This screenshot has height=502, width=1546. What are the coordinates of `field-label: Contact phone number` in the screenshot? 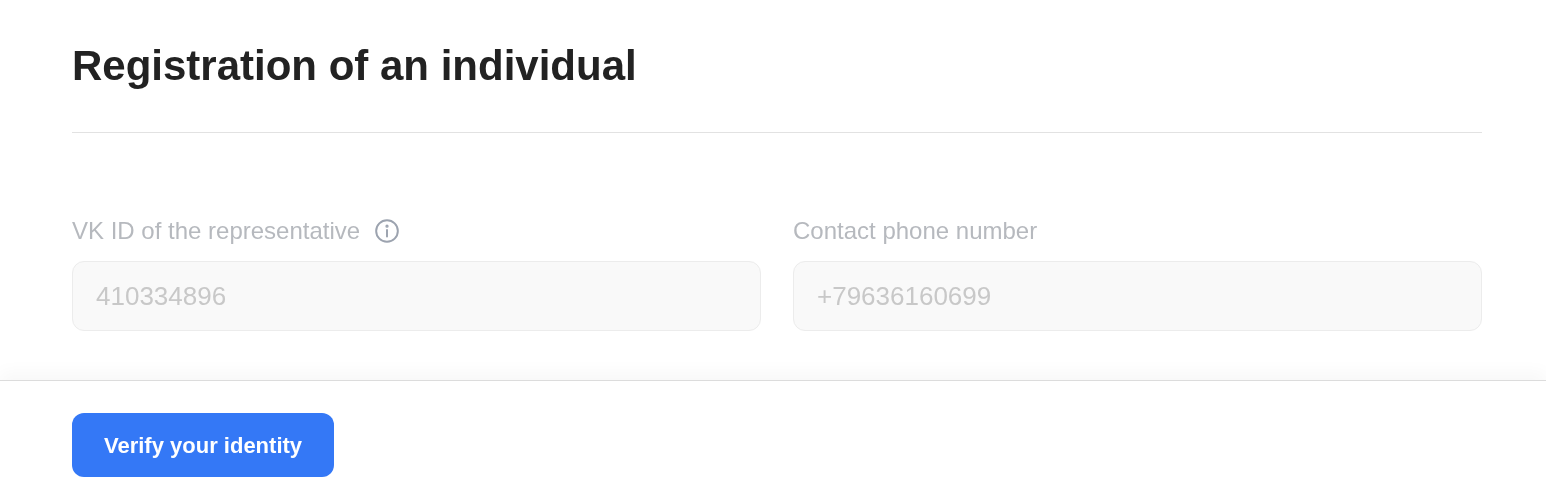 It's located at (915, 231).